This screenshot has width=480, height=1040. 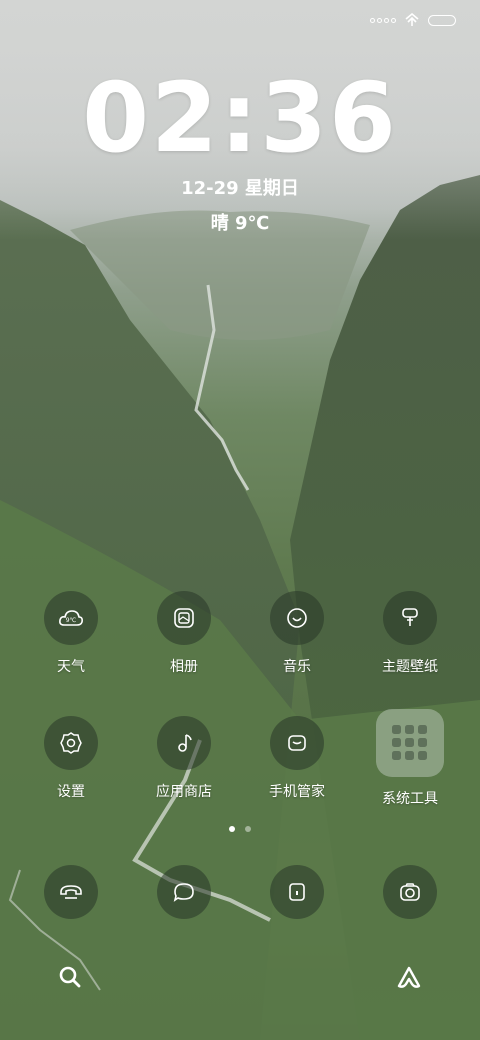 I want to click on app-label: 主题壁纸, so click(x=410, y=667).